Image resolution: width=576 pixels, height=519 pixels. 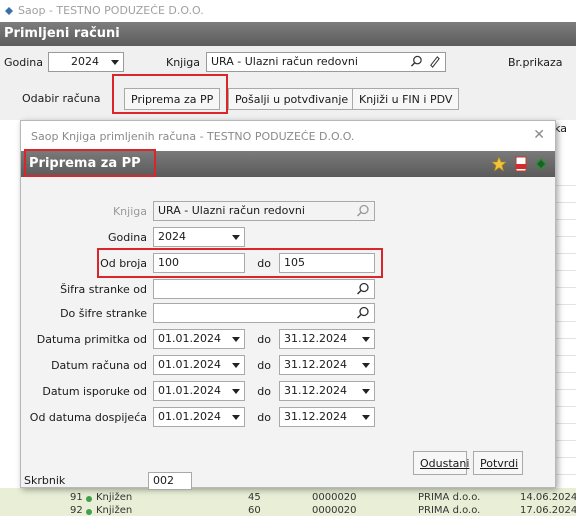 What do you see at coordinates (288, 512) in the screenshot?
I see `table-row: 92 Knjižen 60 0000020 PRIMA d.o.o. 17.06.2024` at bounding box center [288, 512].